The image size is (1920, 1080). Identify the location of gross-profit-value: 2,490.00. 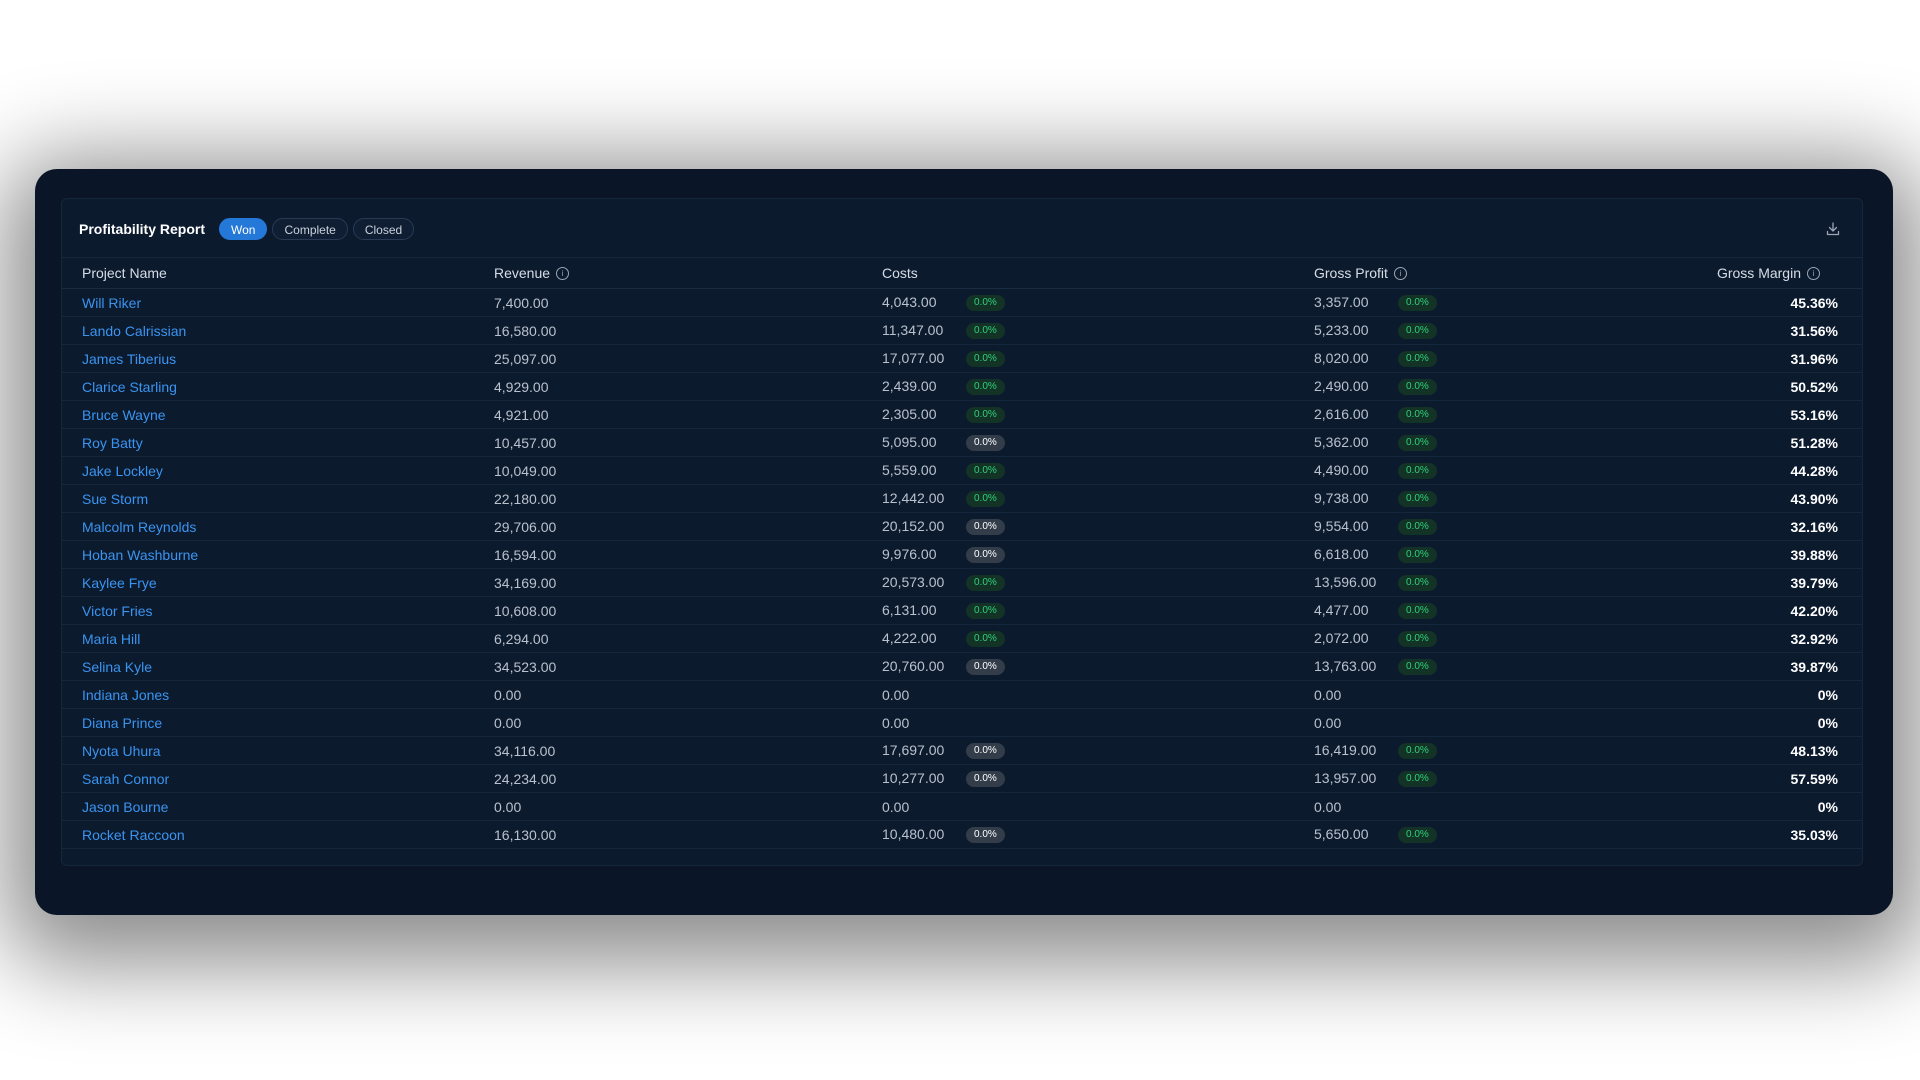
(1341, 385).